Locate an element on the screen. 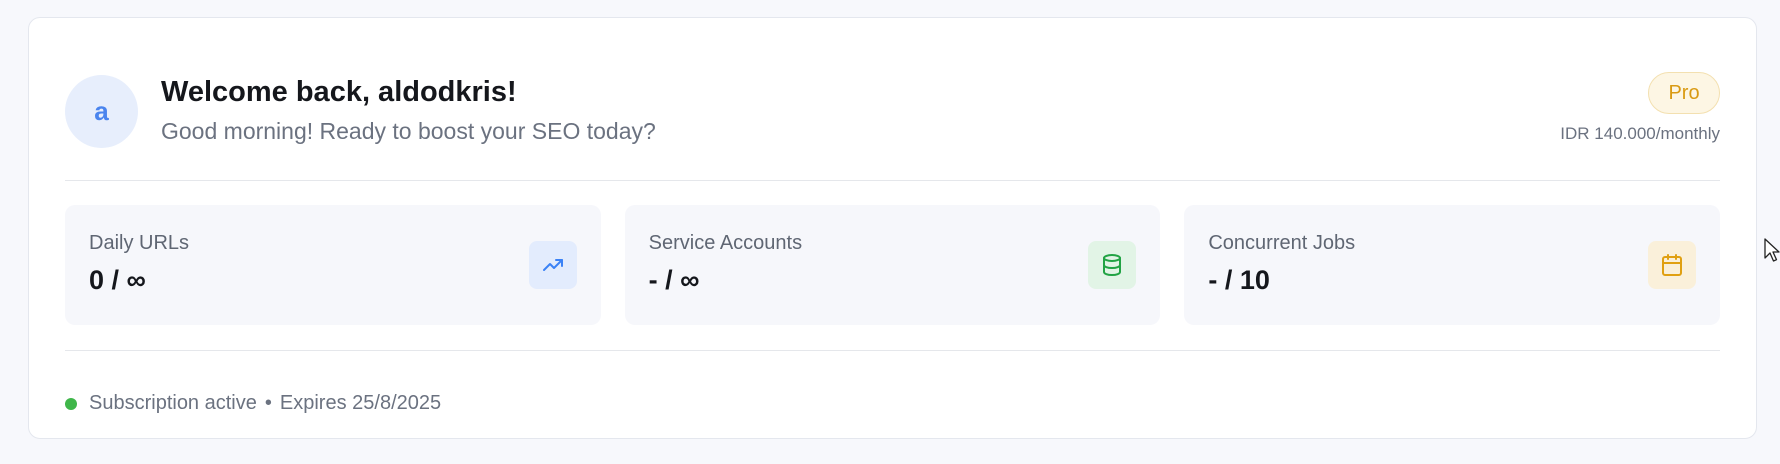 This screenshot has height=464, width=1780. stat-label: Service Accounts is located at coordinates (725, 243).